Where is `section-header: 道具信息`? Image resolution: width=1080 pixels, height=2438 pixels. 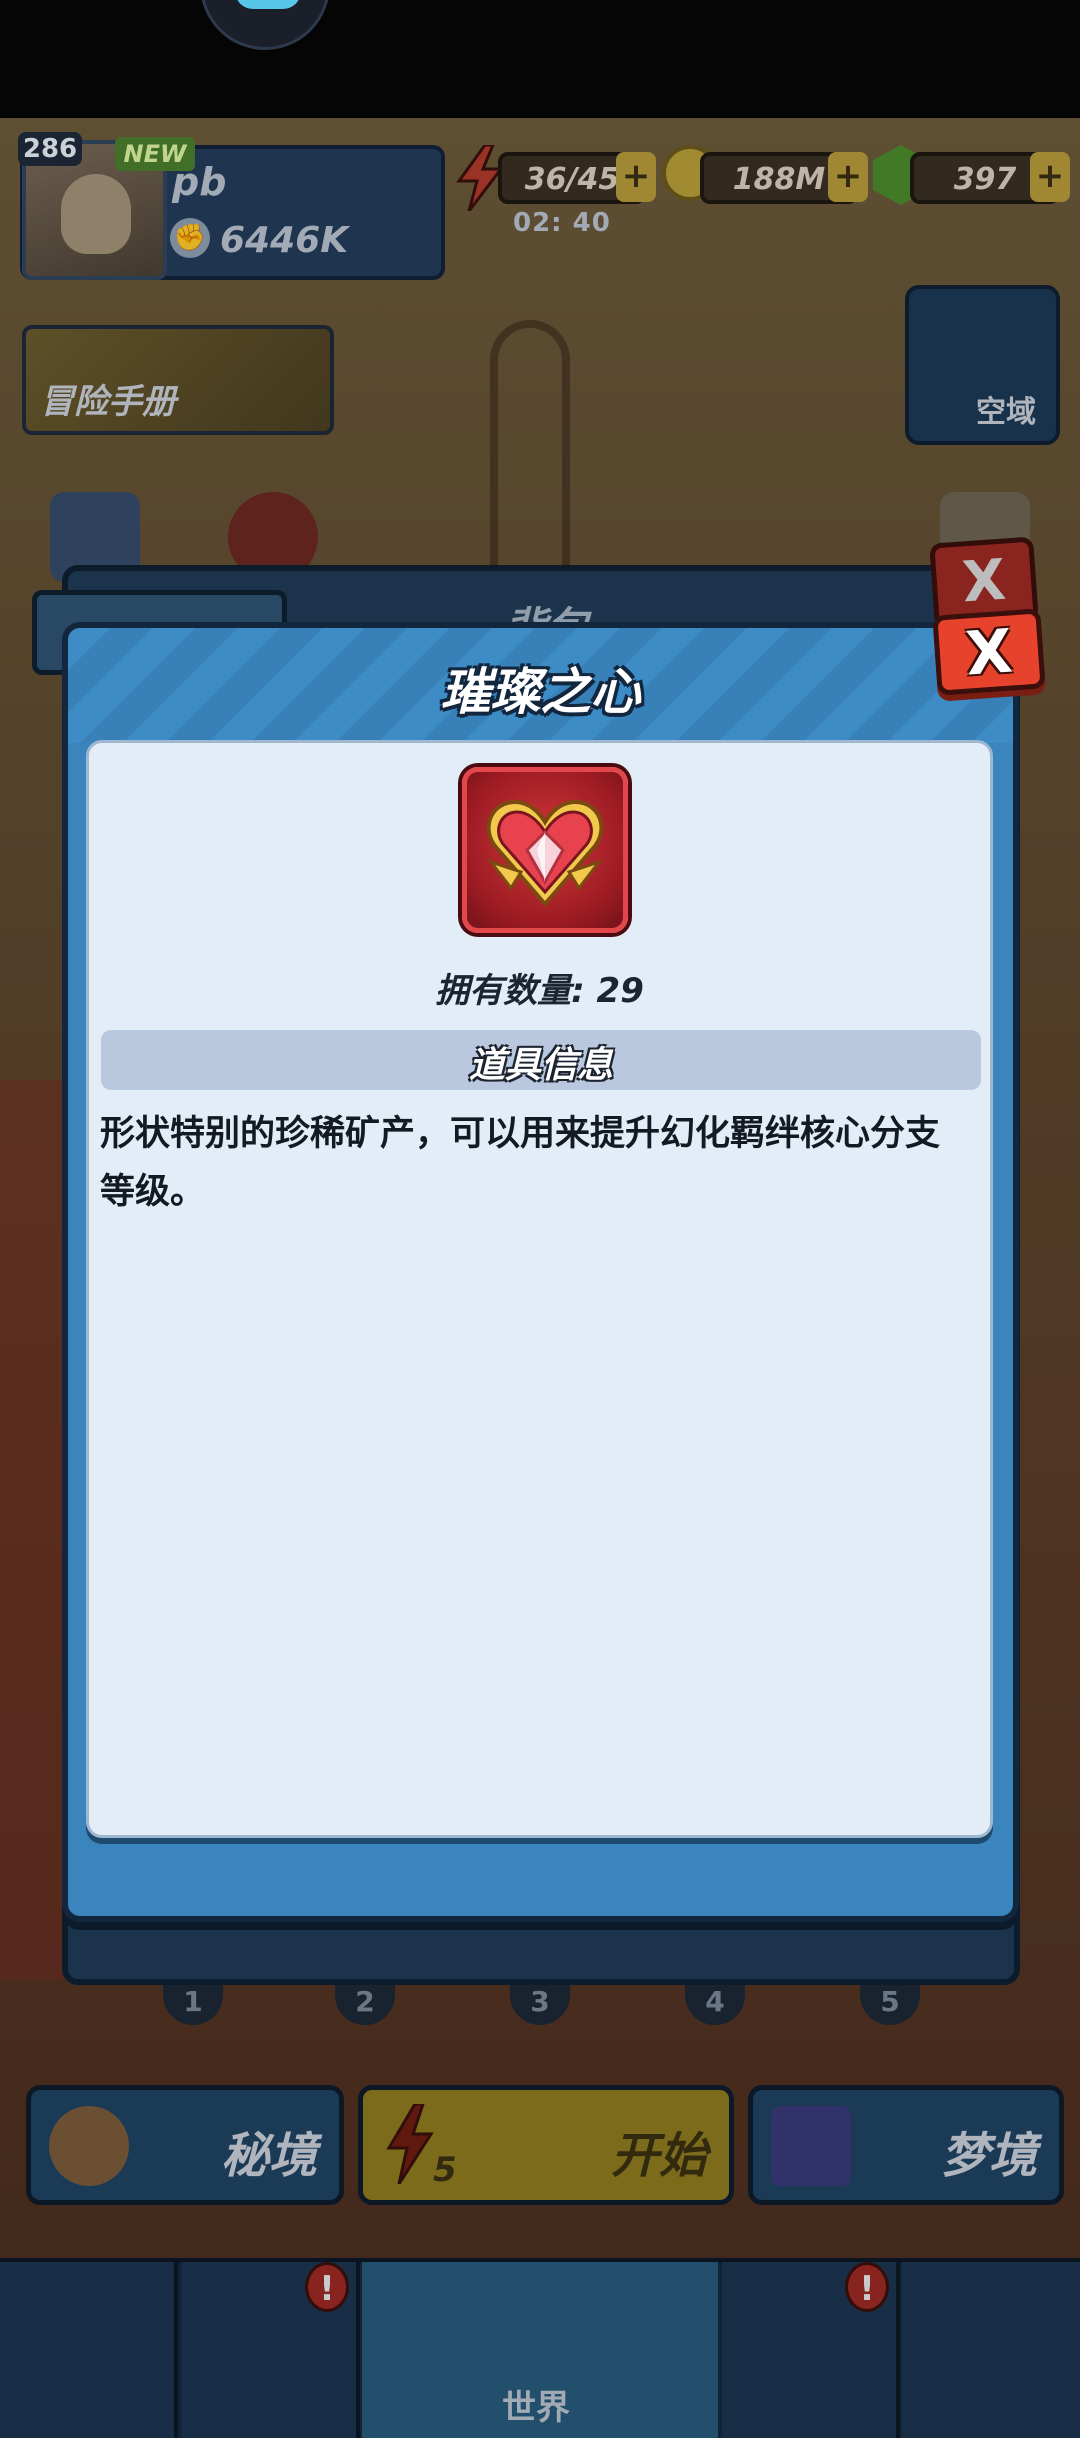
section-header: 道具信息 is located at coordinates (541, 1060).